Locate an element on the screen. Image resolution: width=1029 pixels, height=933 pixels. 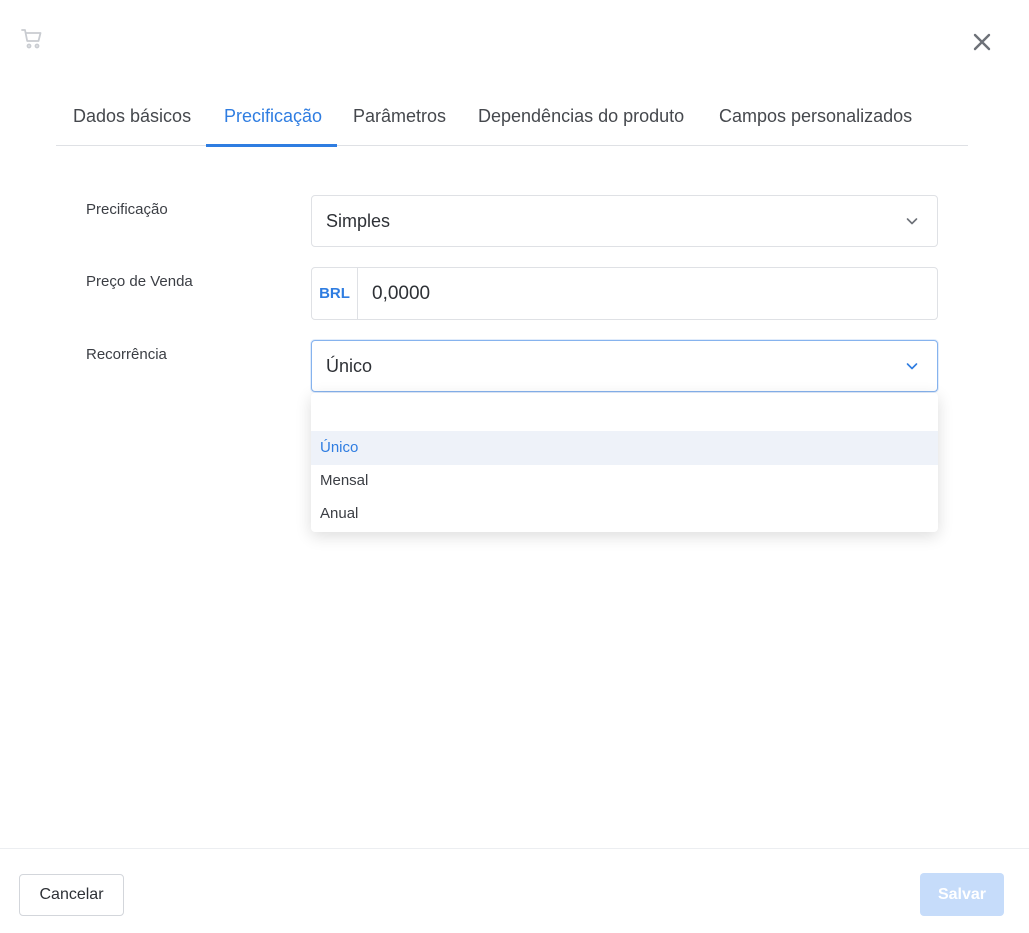
recurrence-dropdown: Único Mensal Anual is located at coordinates (624, 462).